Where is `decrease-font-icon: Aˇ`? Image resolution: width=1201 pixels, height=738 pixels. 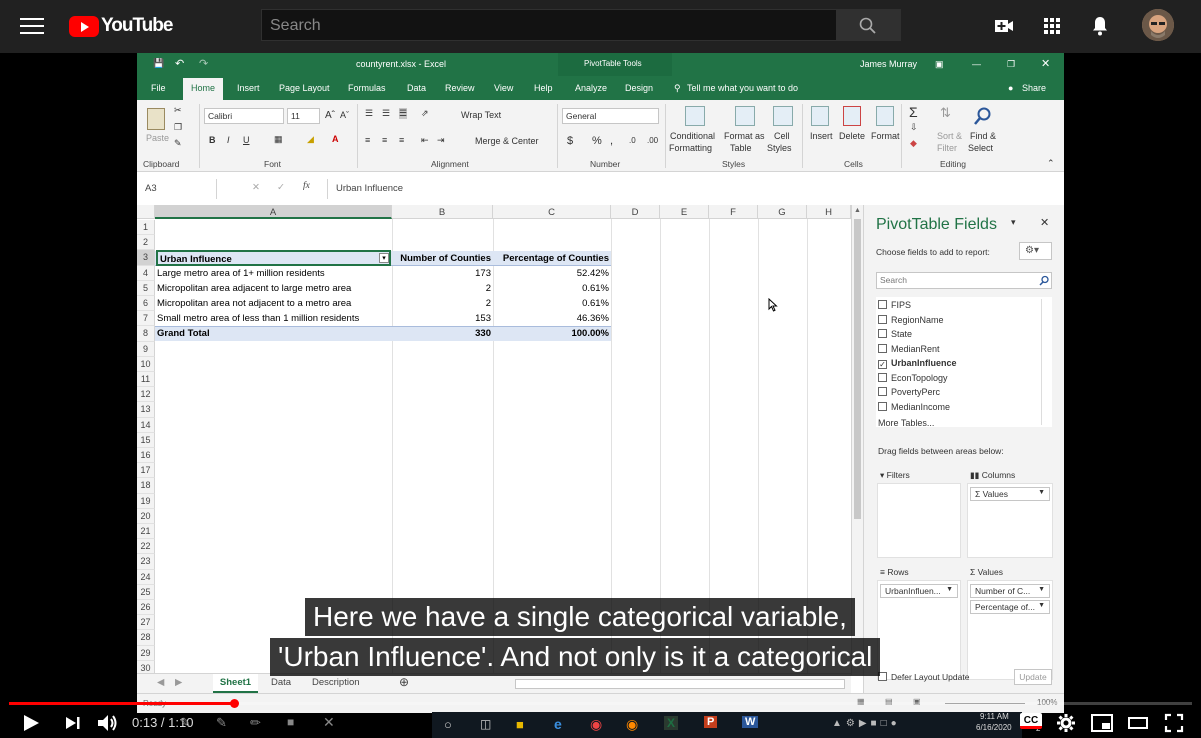
decrease-font-icon: Aˇ is located at coordinates (344, 115).